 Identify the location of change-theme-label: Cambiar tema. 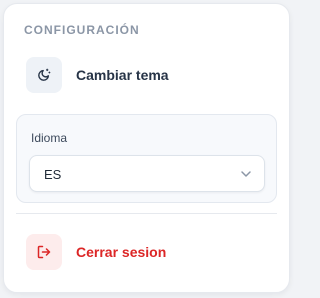
(122, 75).